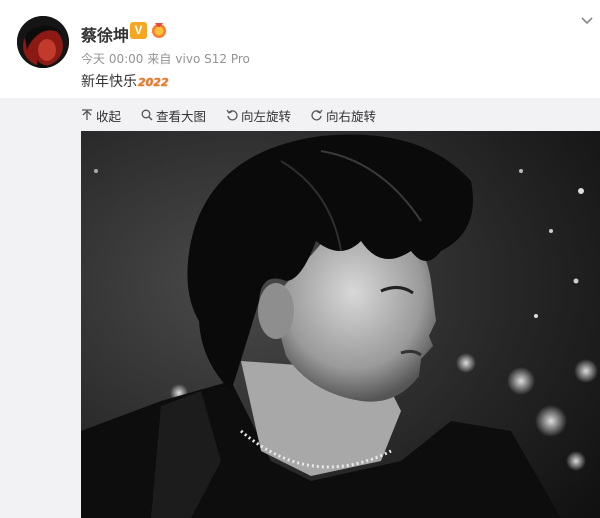 The height and width of the screenshot is (518, 600). I want to click on post-text-year: 2022, so click(153, 82).